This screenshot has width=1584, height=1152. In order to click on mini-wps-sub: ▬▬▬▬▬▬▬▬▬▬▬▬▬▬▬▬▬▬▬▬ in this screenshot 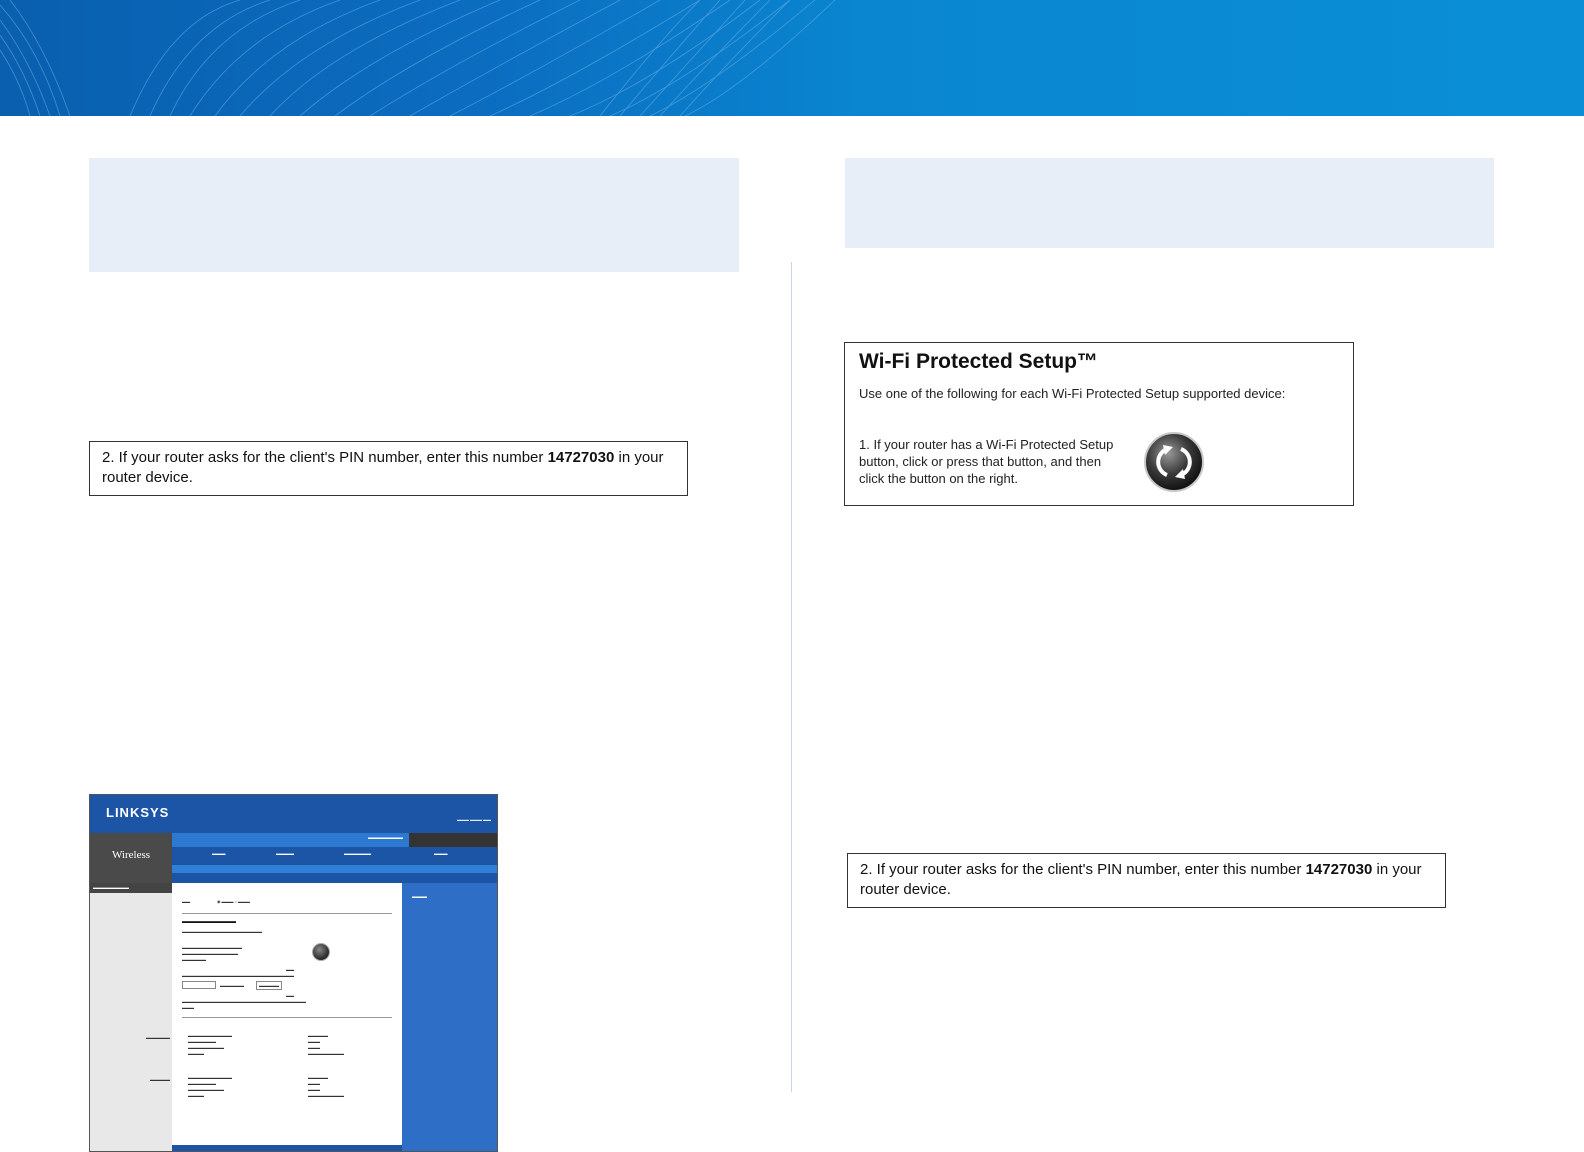, I will do `click(222, 931)`.